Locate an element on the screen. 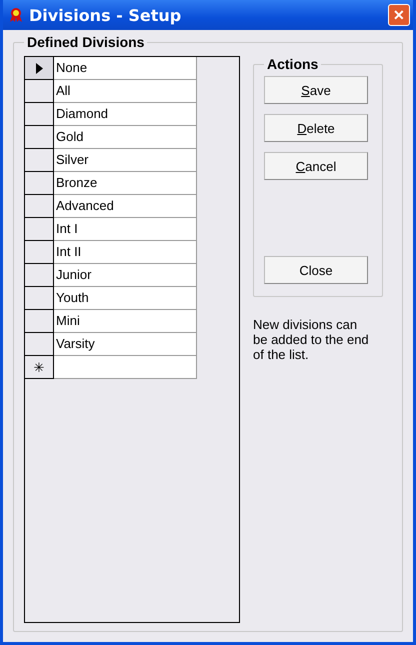 This screenshot has height=645, width=416. table-cell: Youth is located at coordinates (125, 298).